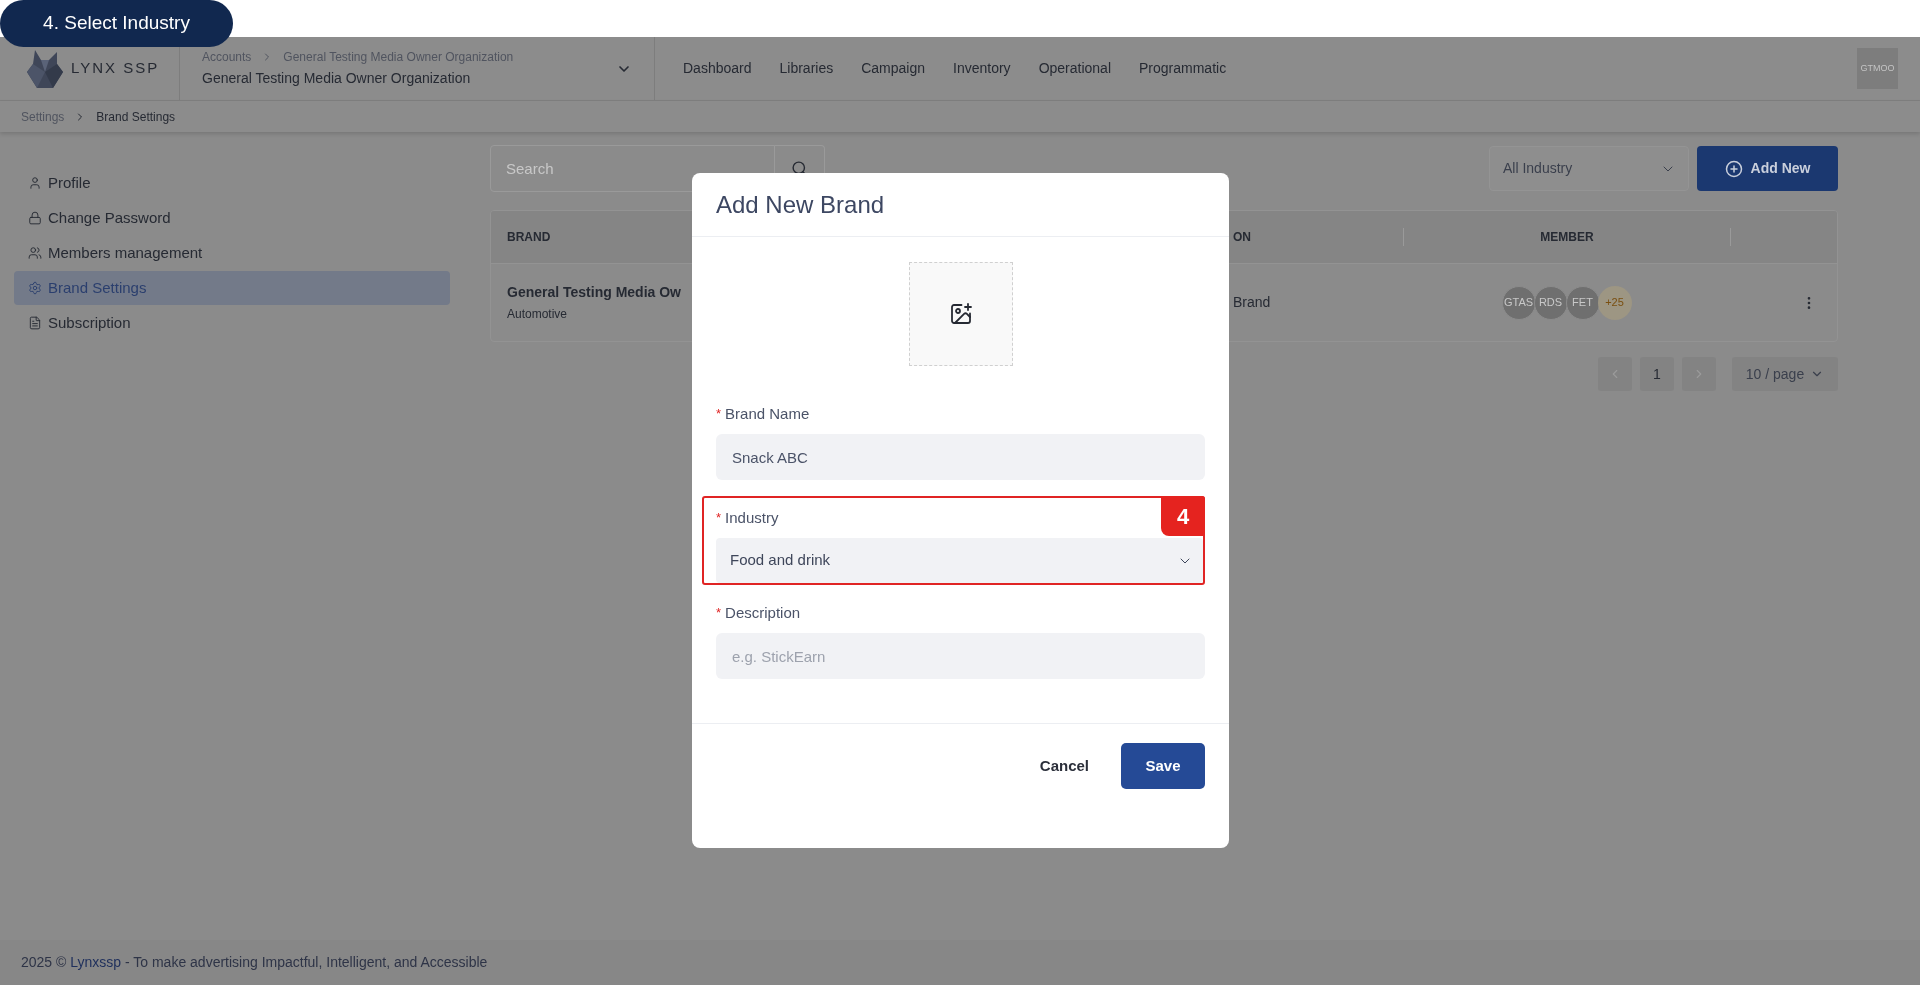 The width and height of the screenshot is (1920, 985). Describe the element at coordinates (35, 323) in the screenshot. I see `document-icon` at that location.